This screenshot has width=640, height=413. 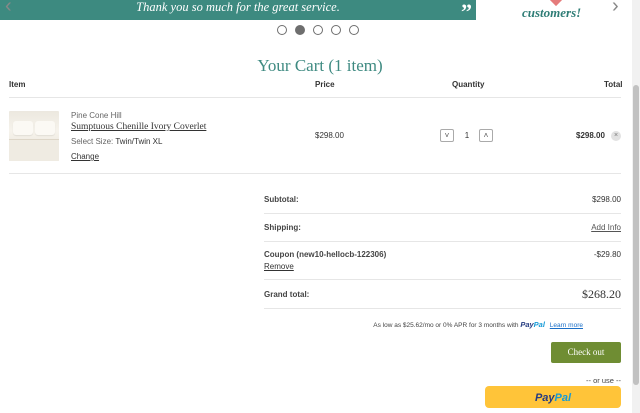 What do you see at coordinates (613, 84) in the screenshot?
I see `column-header-total: Total` at bounding box center [613, 84].